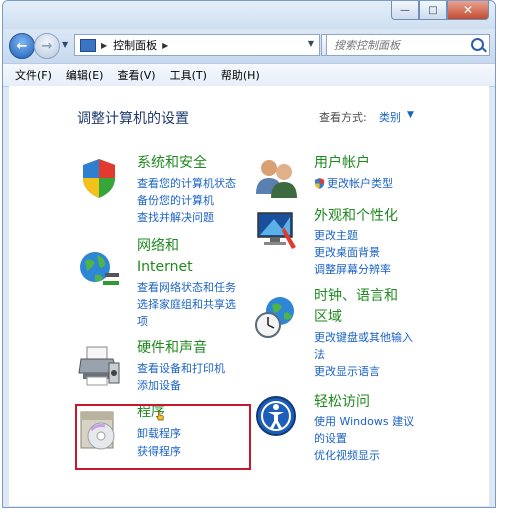 The height and width of the screenshot is (513, 508). I want to click on menu-bar: 文件(F) 编辑(E) 查看(V) 工具(T) 帮助(H), so click(249, 75).